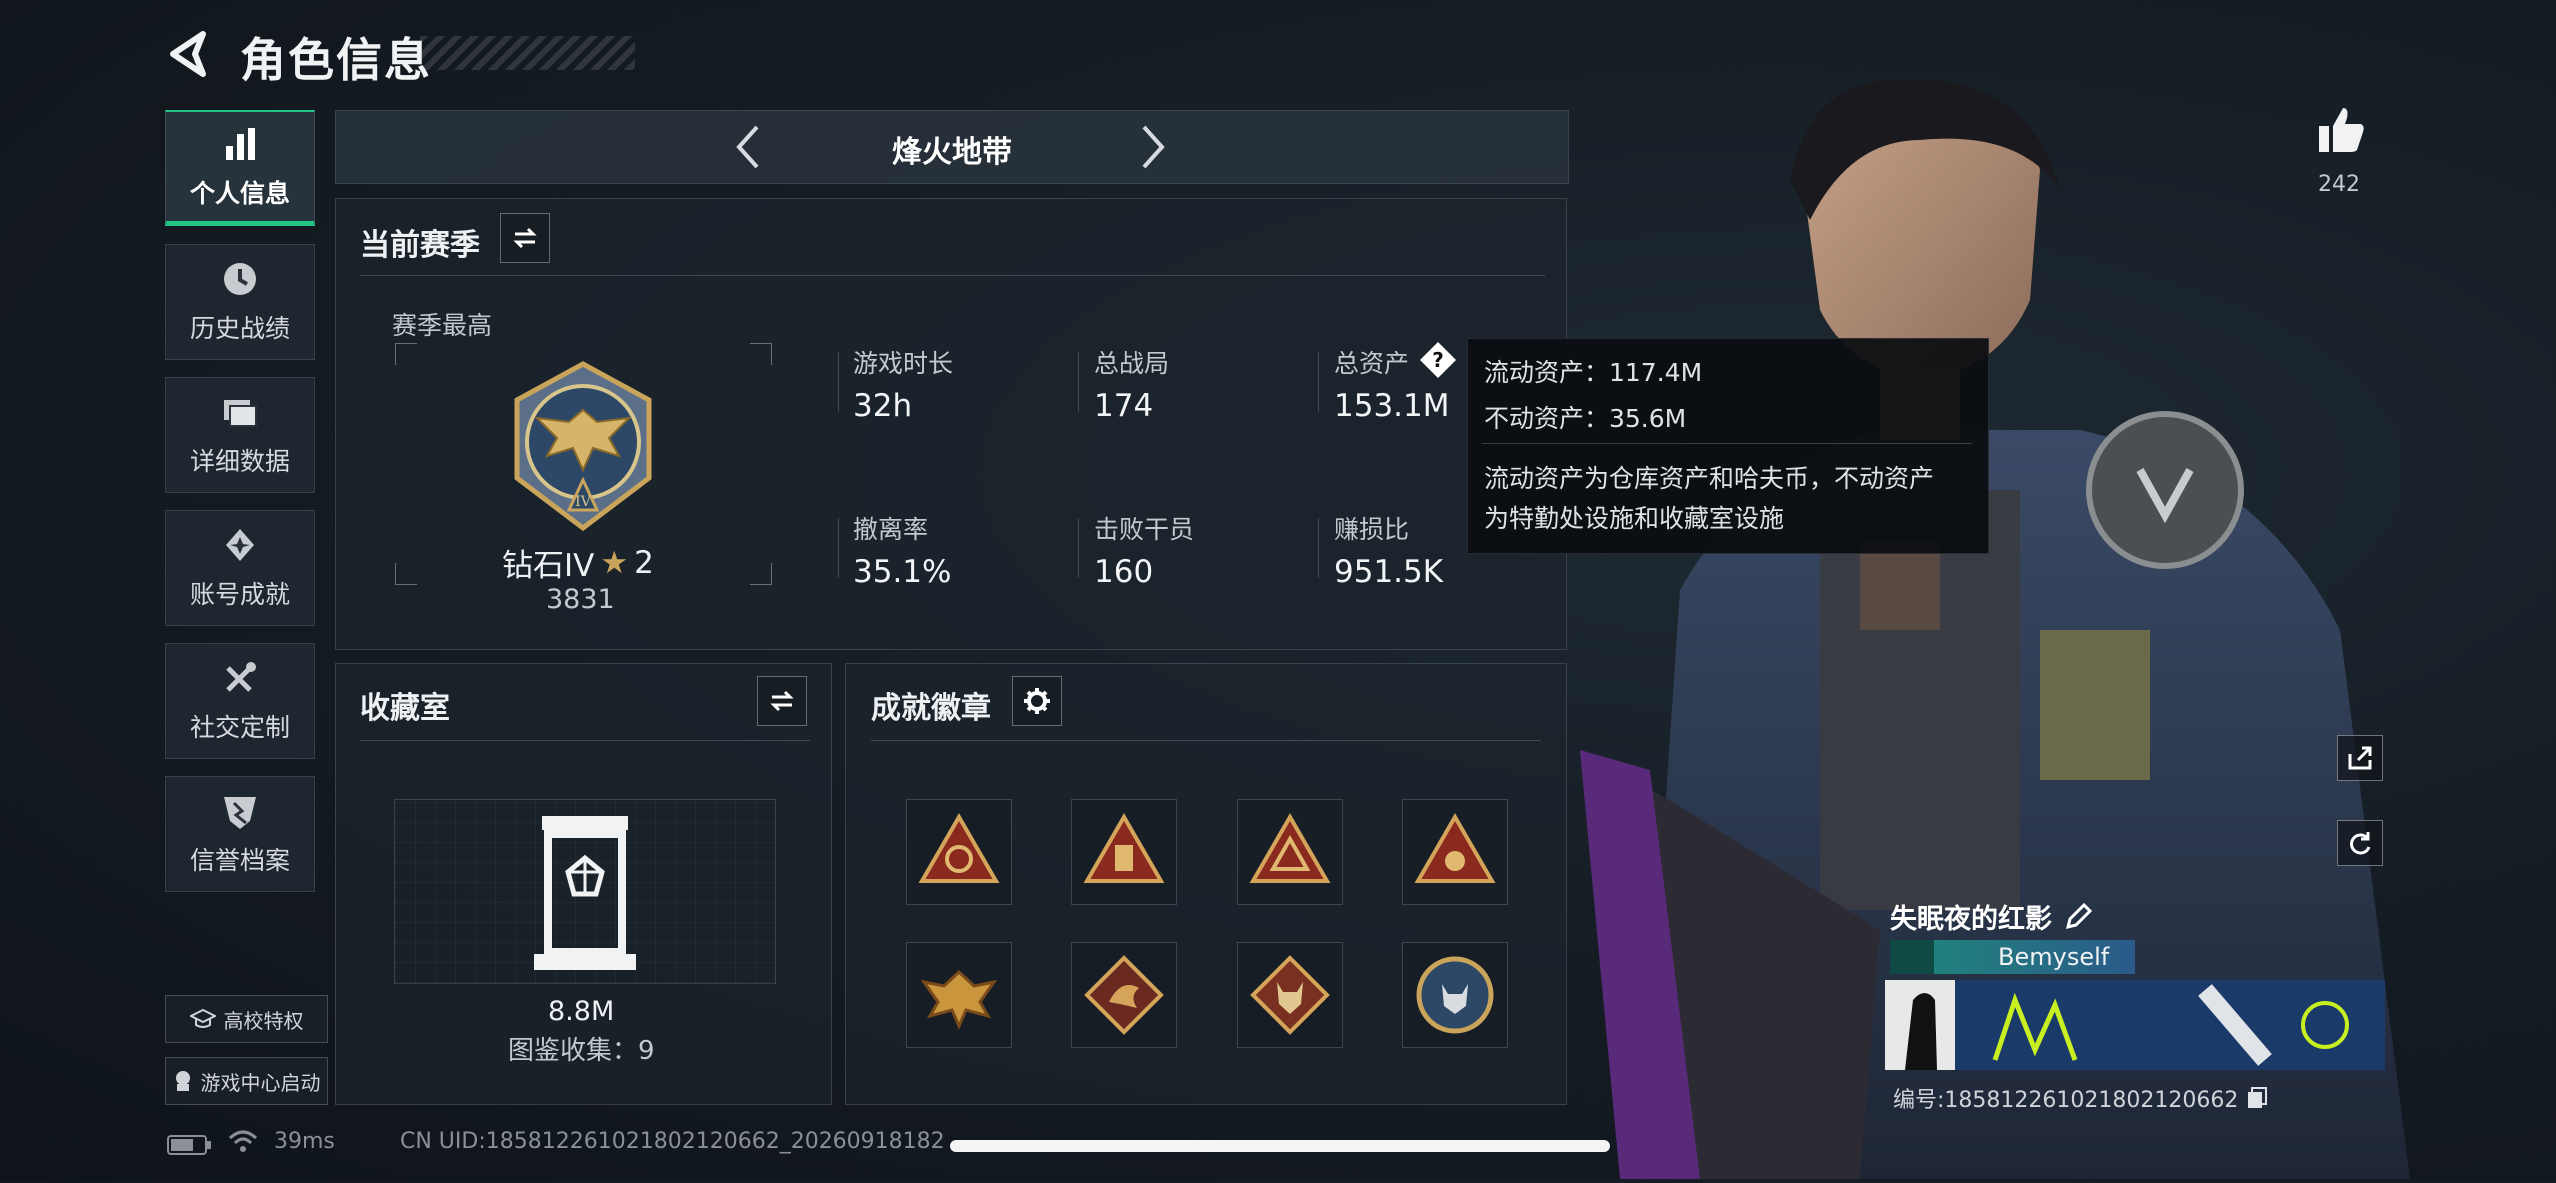 The height and width of the screenshot is (1183, 2556). What do you see at coordinates (1634, 518) in the screenshot?
I see `tooltip-desc-line2: 为特勤处设施和收藏室设施` at bounding box center [1634, 518].